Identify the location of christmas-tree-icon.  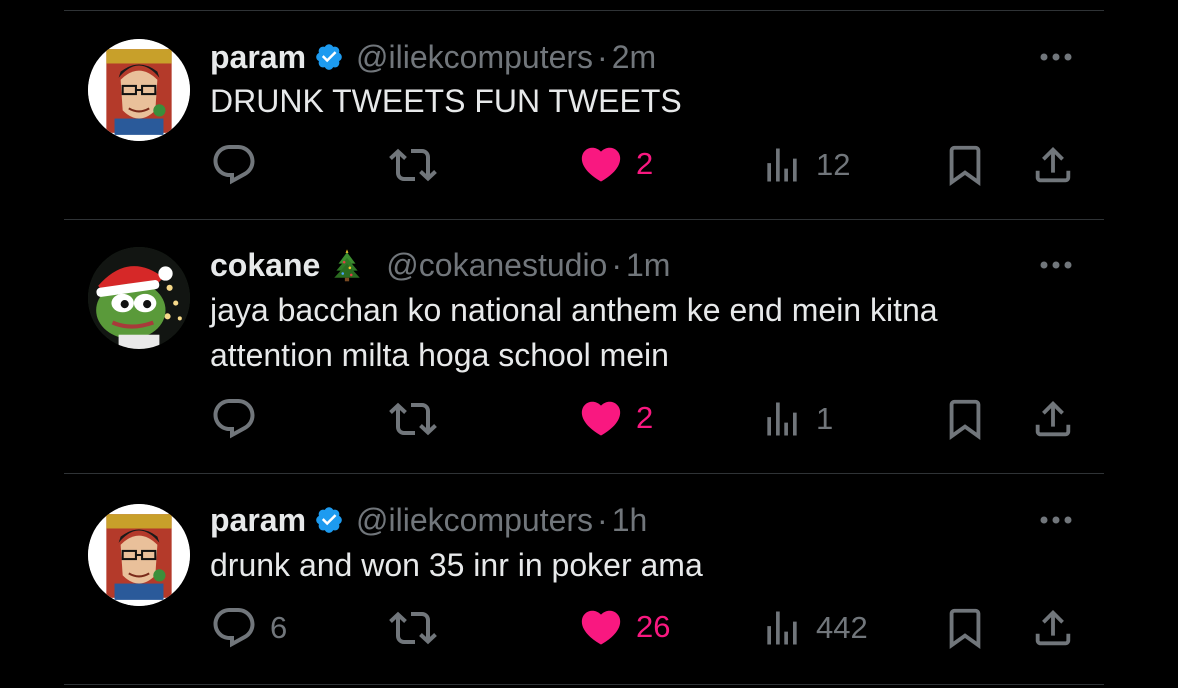
(347, 265).